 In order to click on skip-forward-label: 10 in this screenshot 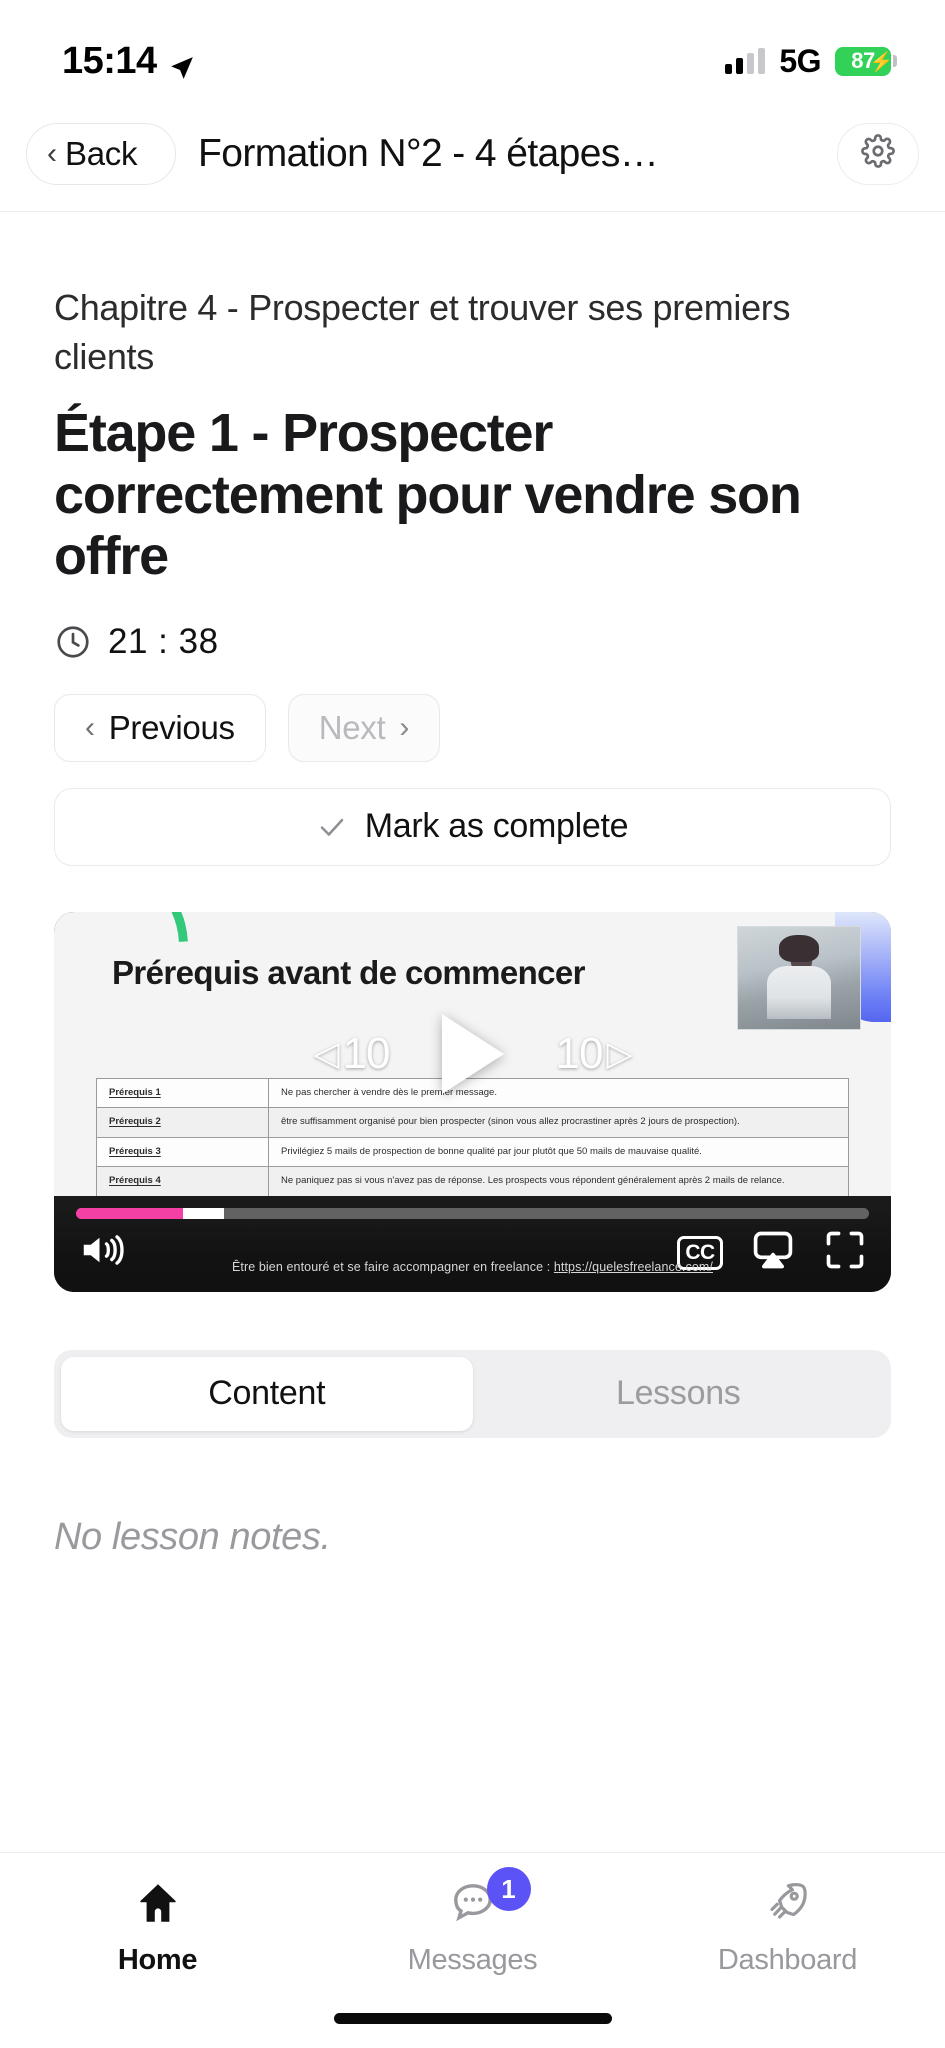, I will do `click(579, 1053)`.